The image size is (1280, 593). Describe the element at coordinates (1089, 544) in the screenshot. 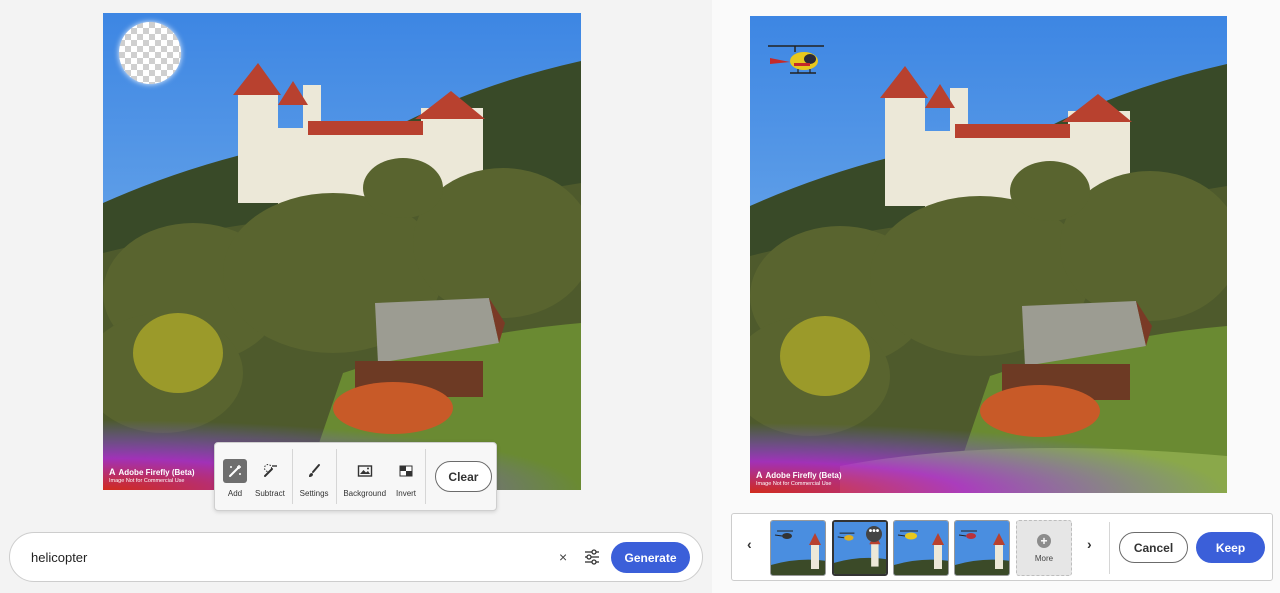

I see `chevron-right-icon: ›` at that location.